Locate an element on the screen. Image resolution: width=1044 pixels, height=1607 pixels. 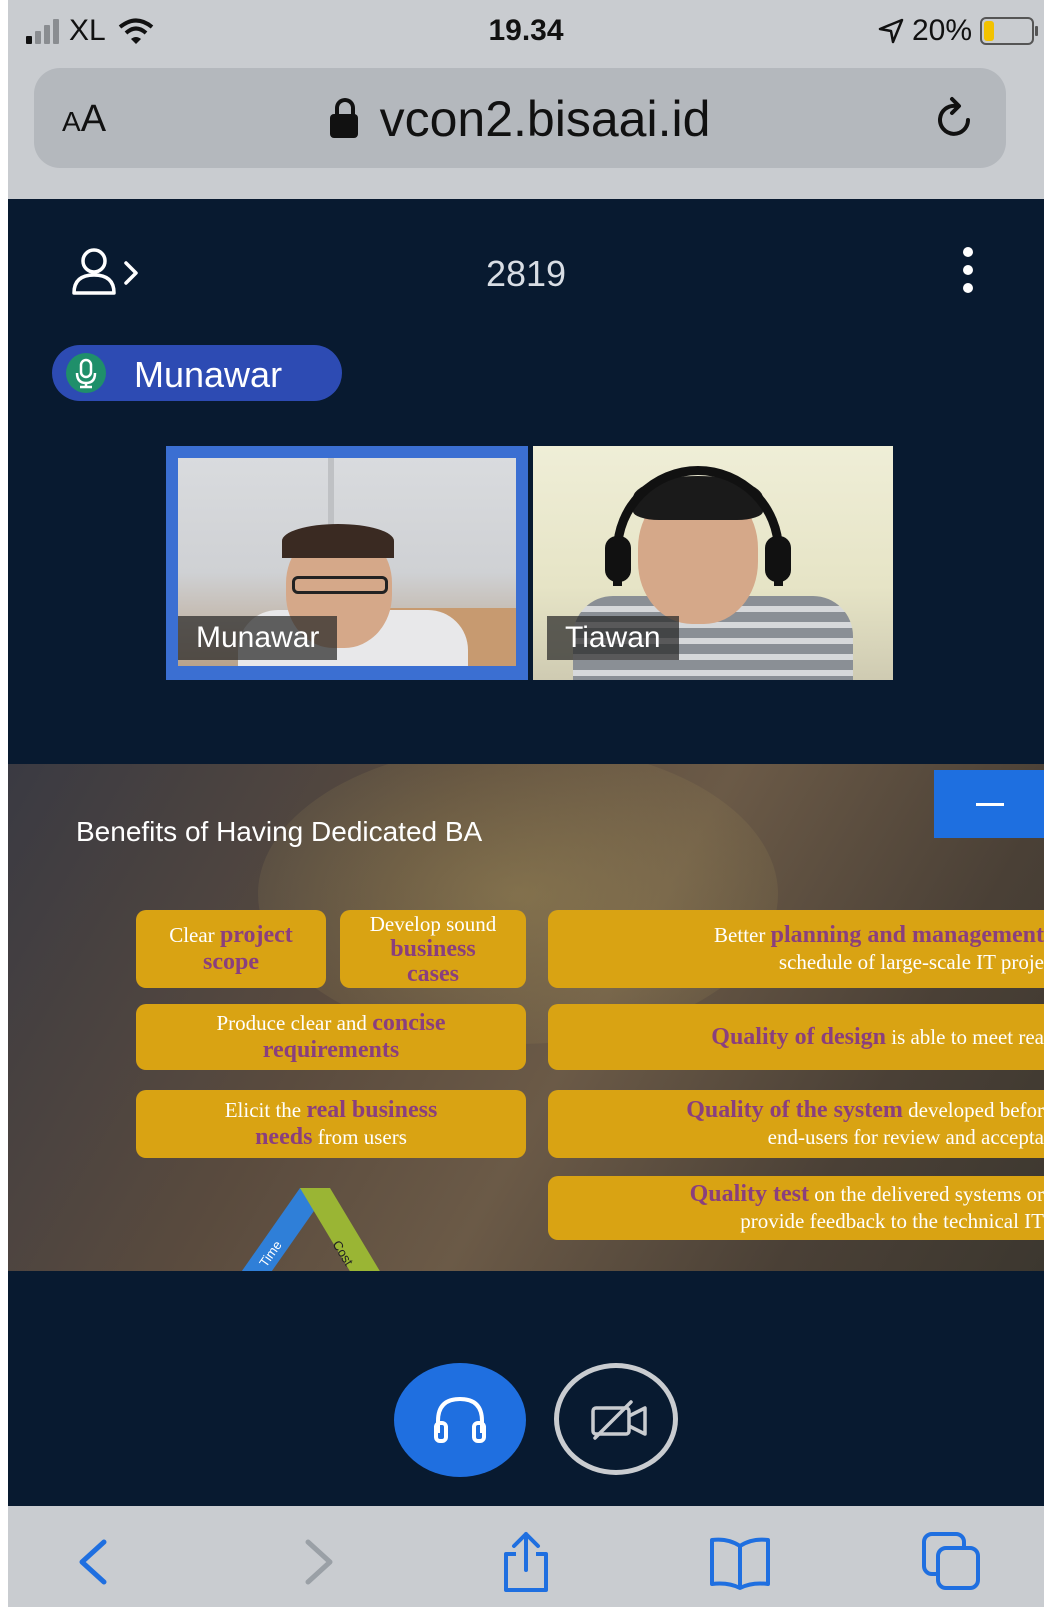
video-button is located at coordinates (616, 1419).